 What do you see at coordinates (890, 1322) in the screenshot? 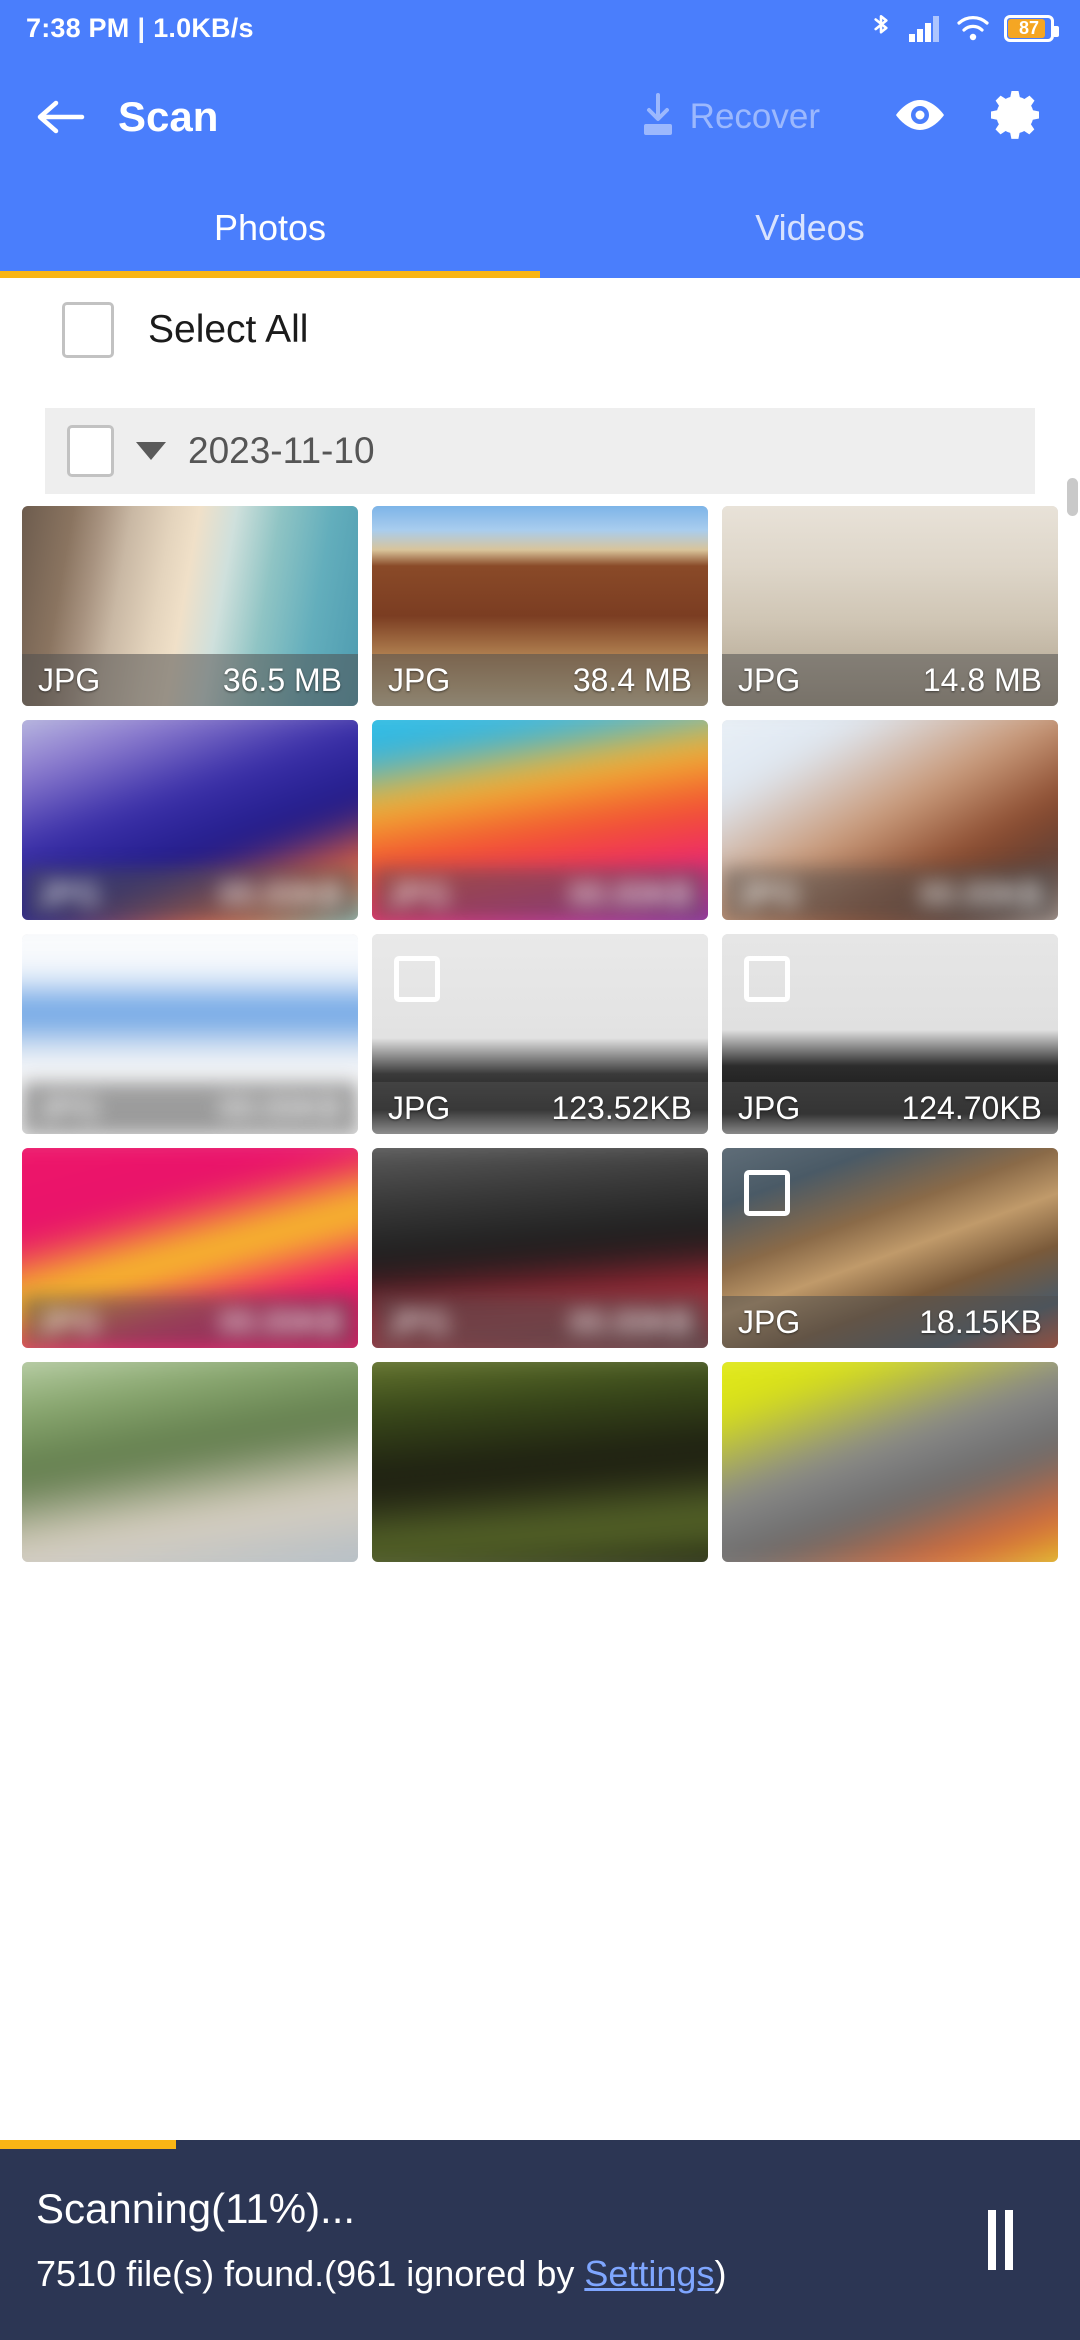
I see `photo-thumbnail-meta: JPG 18.15KB` at bounding box center [890, 1322].